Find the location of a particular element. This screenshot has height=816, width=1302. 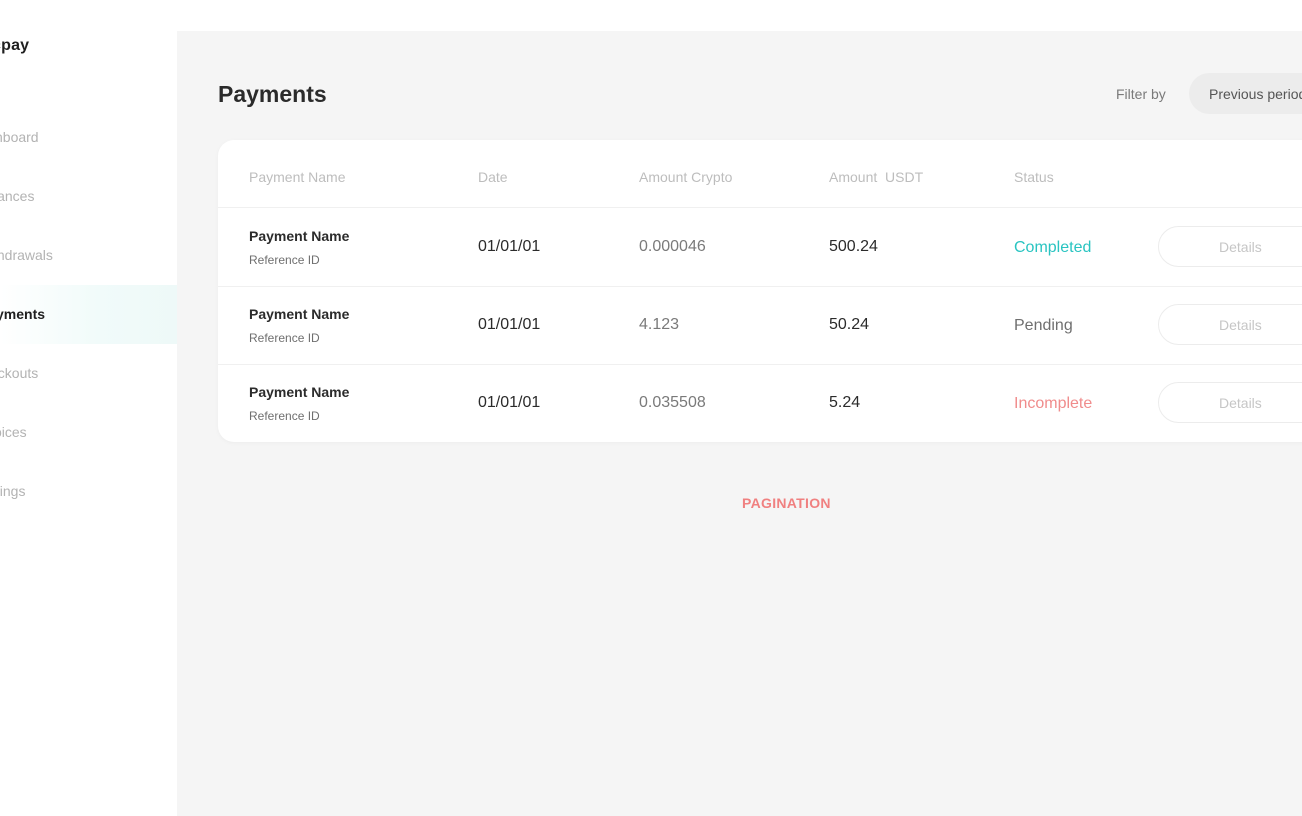

sidebar-item-label: shboard is located at coordinates (19, 137).